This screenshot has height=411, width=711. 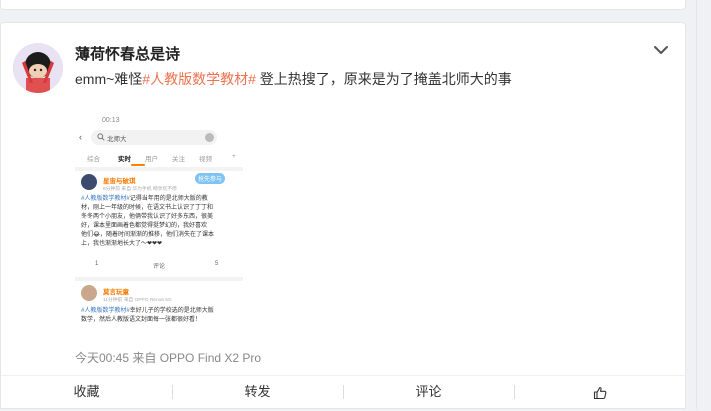 What do you see at coordinates (217, 264) in the screenshot?
I see `image-like-count: 5` at bounding box center [217, 264].